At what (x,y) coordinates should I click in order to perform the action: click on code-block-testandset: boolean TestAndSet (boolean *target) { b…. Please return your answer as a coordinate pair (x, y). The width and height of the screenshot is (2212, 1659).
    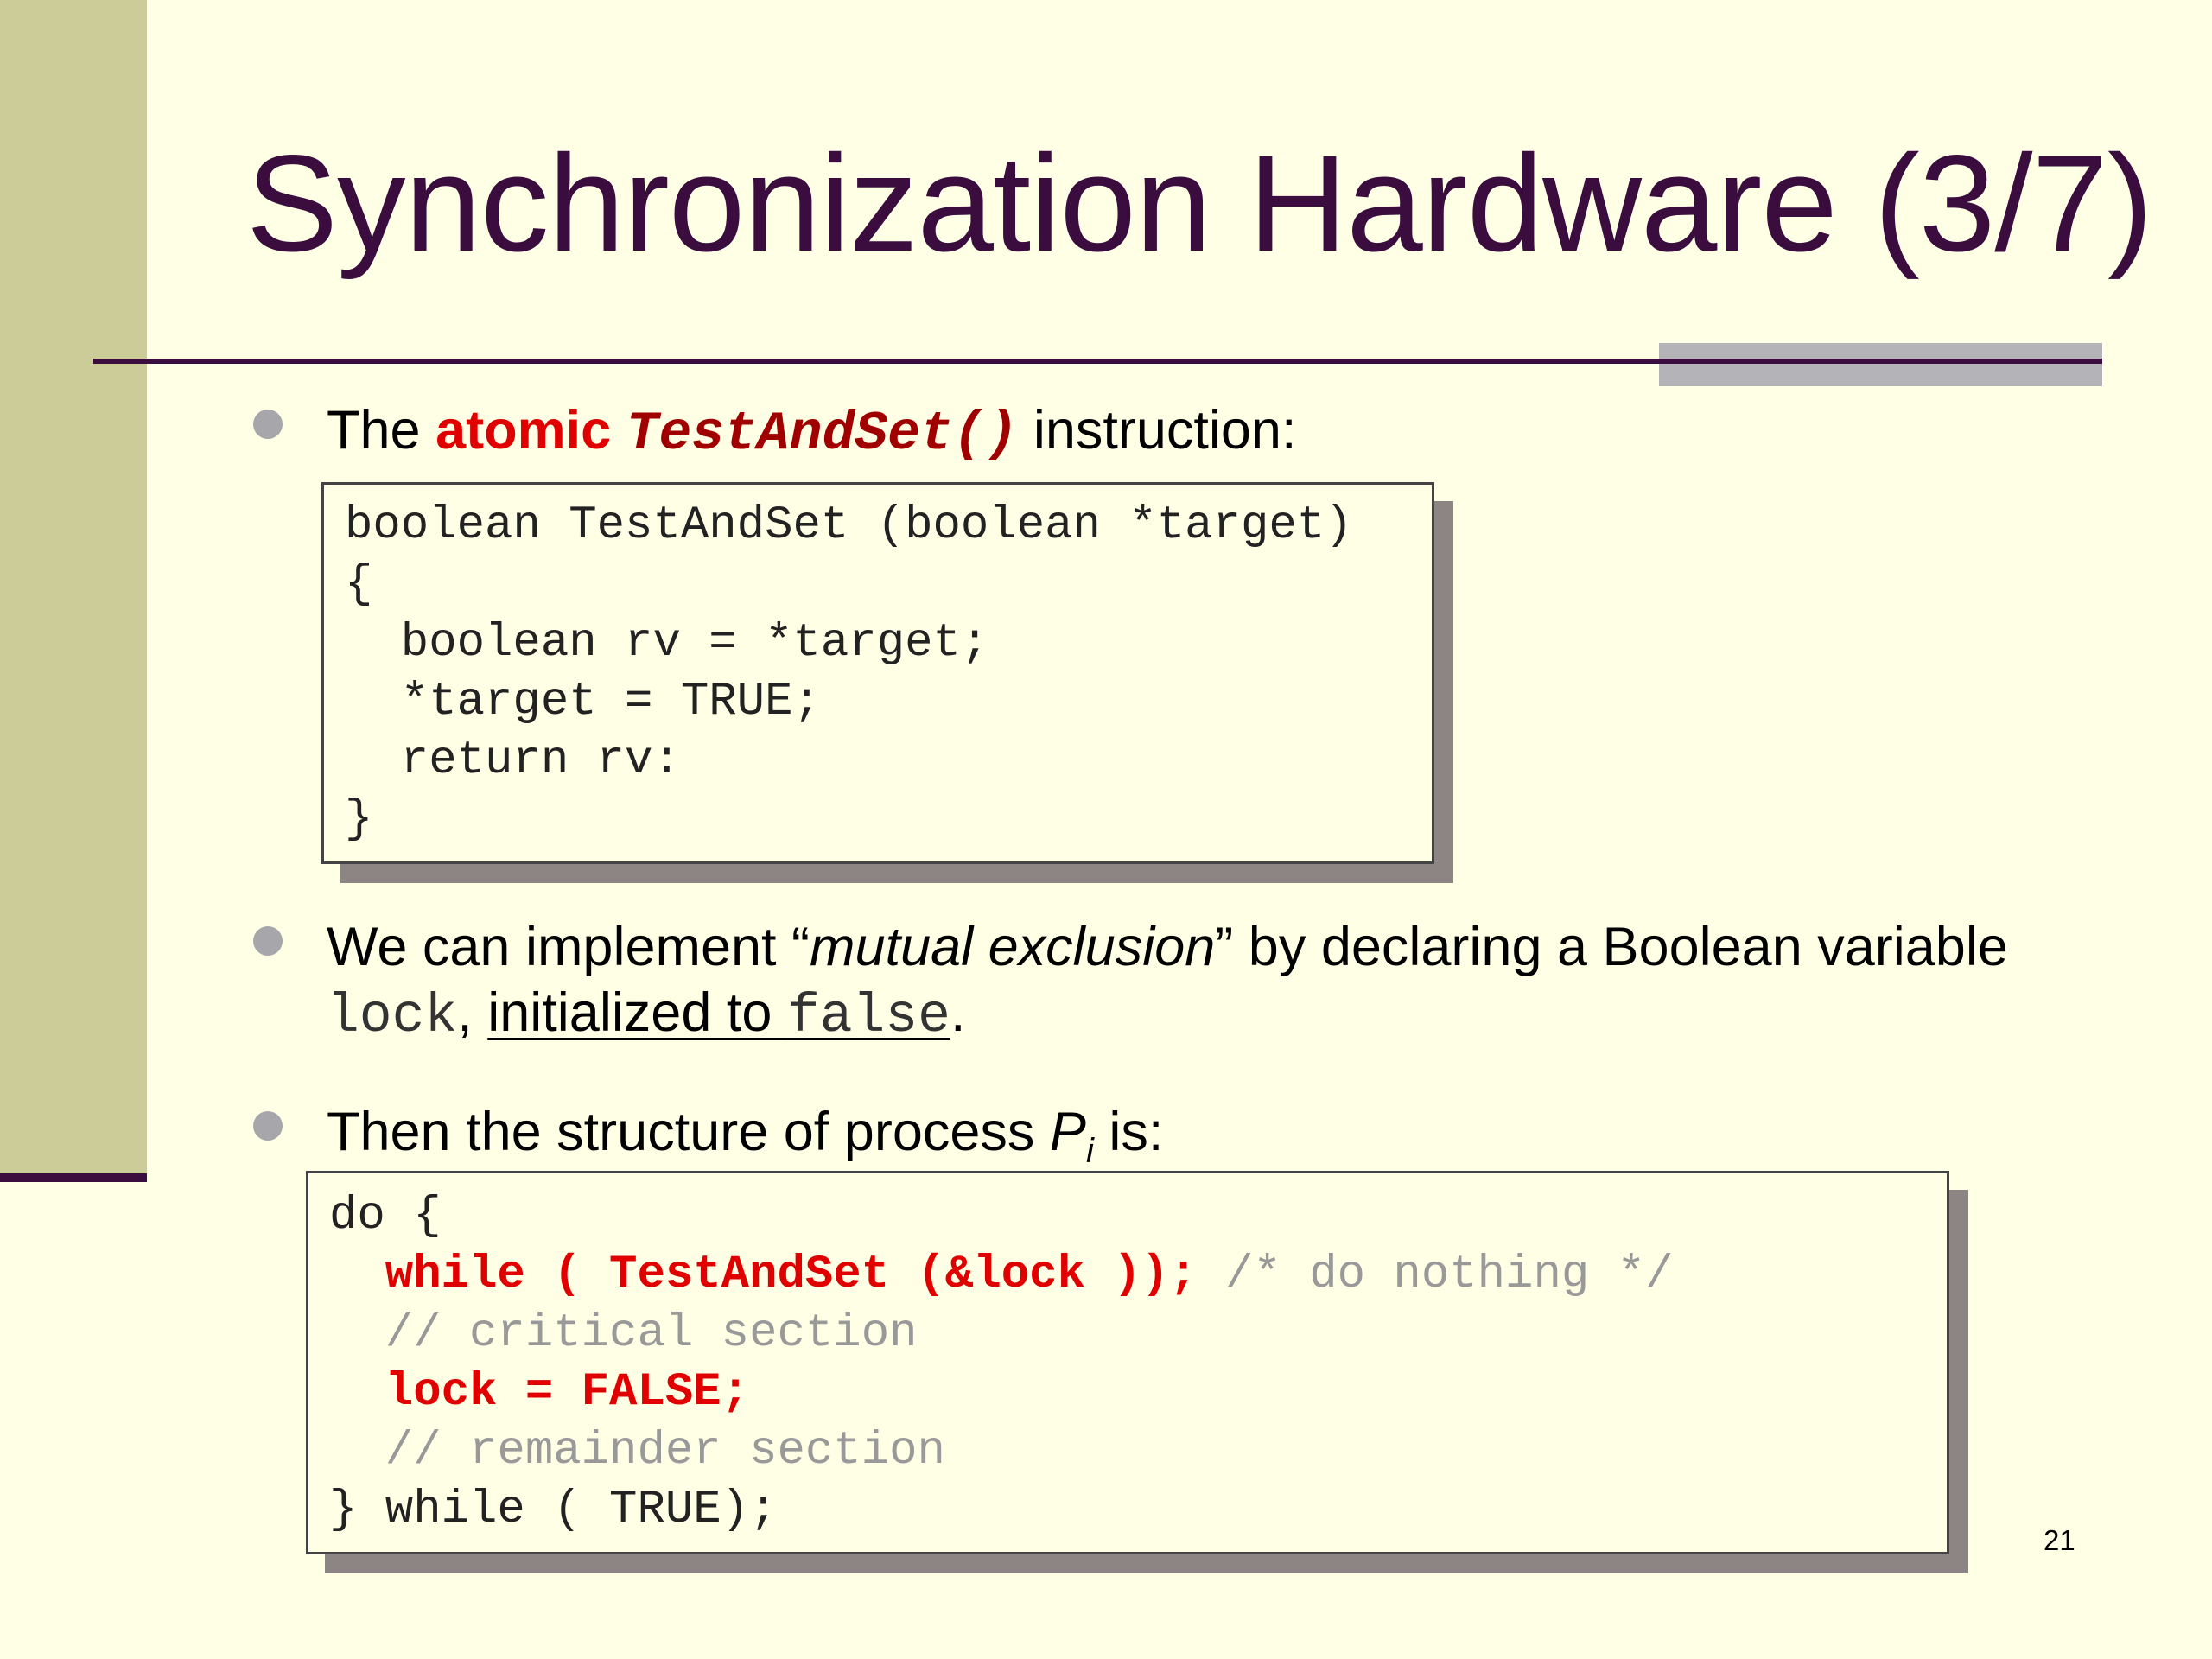
    Looking at the image, I should click on (877, 673).